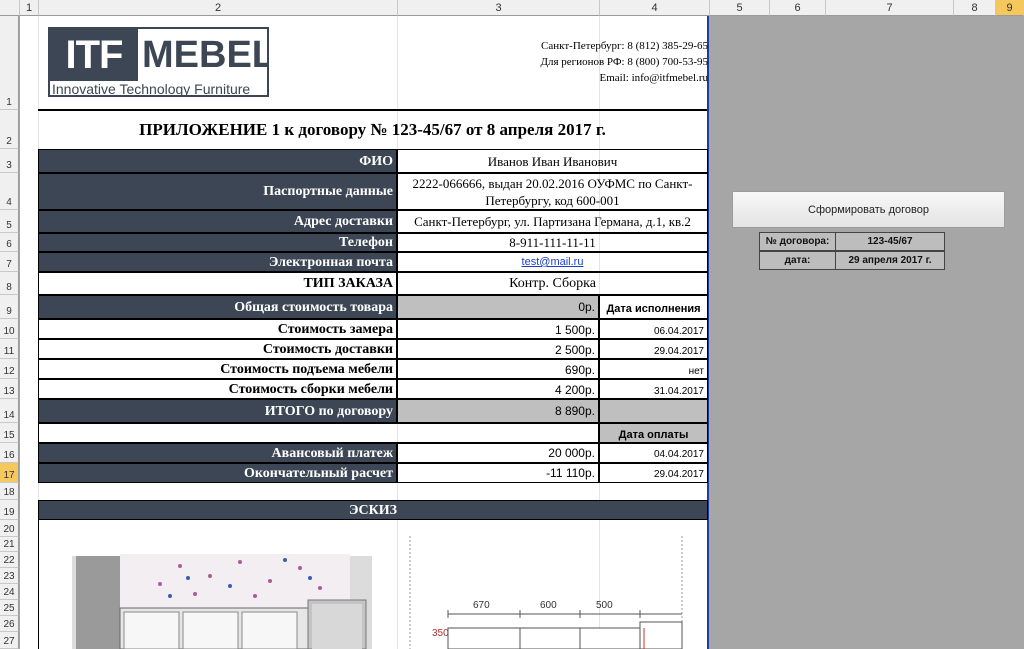 The width and height of the screenshot is (1024, 649). Describe the element at coordinates (217, 161) in the screenshot. I see `fio-label: ФИО` at that location.